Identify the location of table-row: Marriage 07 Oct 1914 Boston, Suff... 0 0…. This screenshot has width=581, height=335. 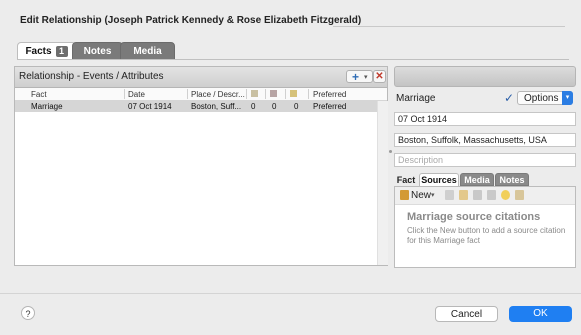
(201, 106).